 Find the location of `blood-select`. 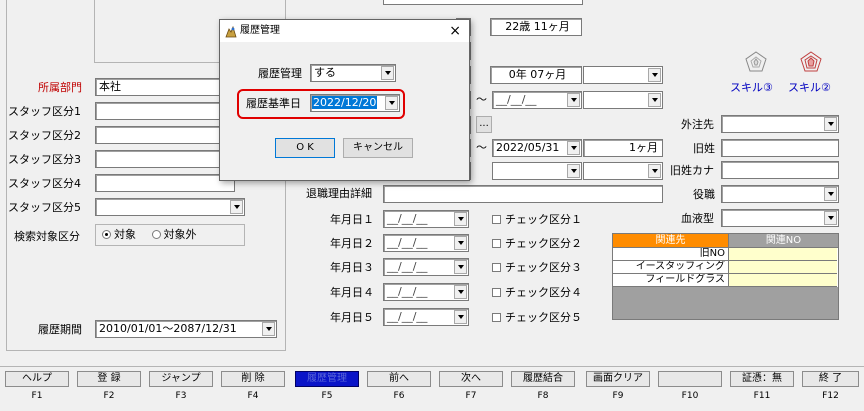

blood-select is located at coordinates (780, 218).